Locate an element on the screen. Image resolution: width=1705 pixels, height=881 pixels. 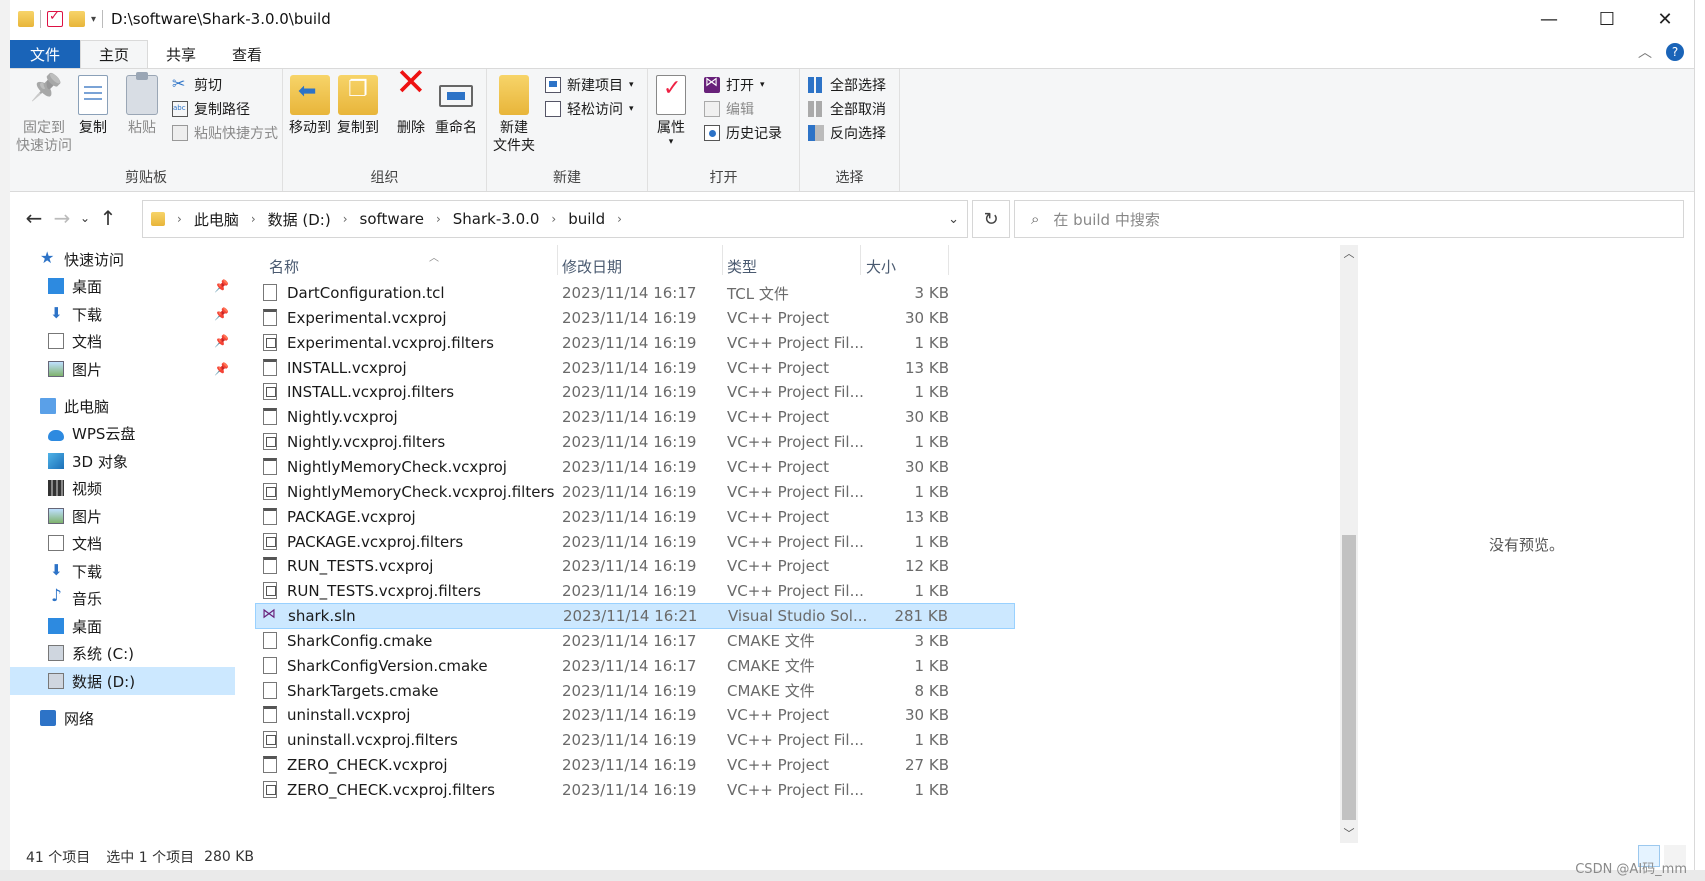
properties-button: 属性 ▾ is located at coordinates (671, 111).